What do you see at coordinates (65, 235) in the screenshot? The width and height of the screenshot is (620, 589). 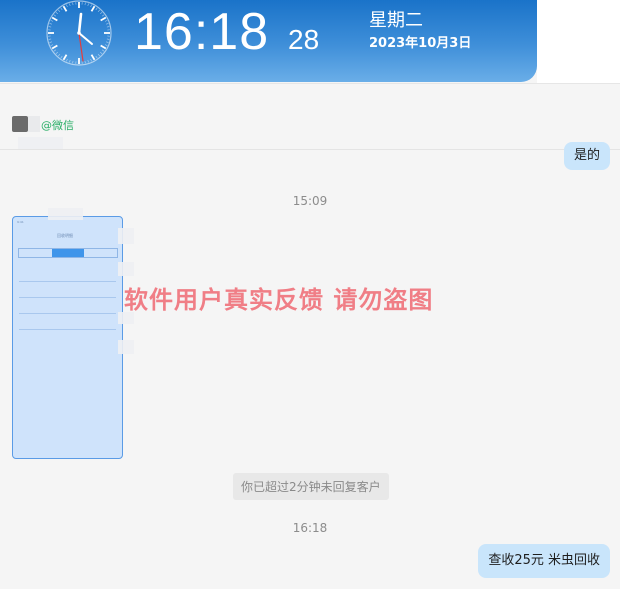 I see `mini-title: 回收明细` at bounding box center [65, 235].